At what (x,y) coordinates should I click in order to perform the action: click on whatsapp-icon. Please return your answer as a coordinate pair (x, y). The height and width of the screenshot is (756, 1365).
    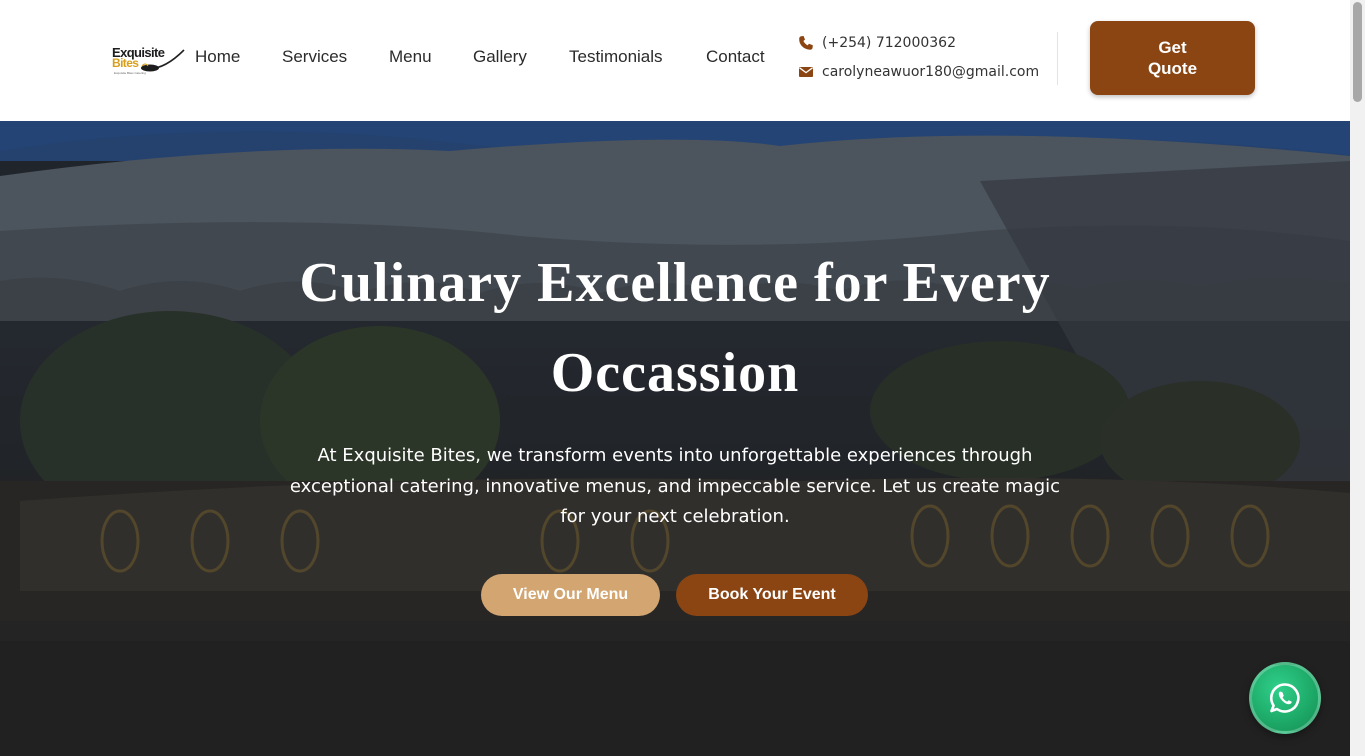
    Looking at the image, I should click on (1284, 698).